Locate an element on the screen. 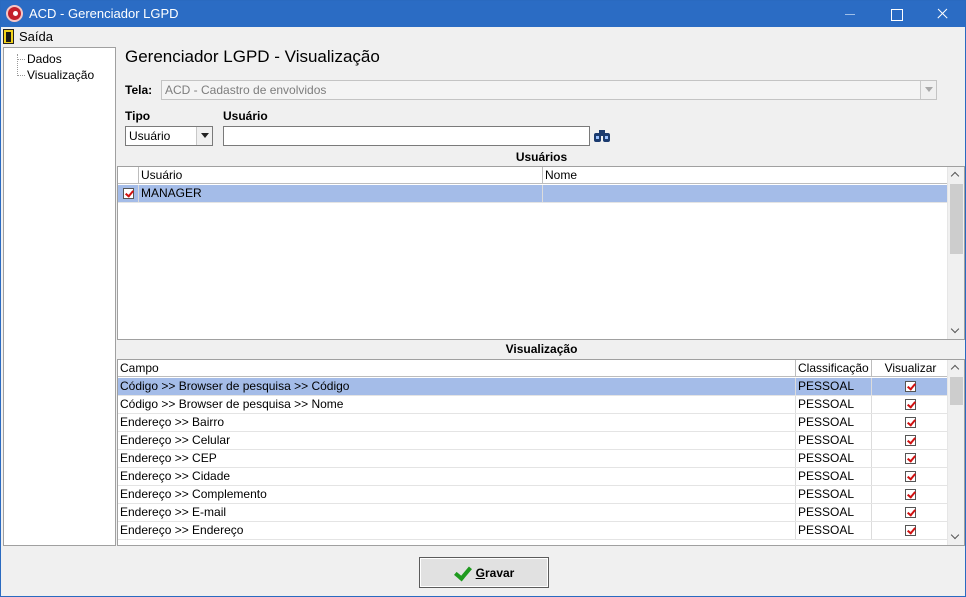  table-row: MANAGER is located at coordinates (533, 194).